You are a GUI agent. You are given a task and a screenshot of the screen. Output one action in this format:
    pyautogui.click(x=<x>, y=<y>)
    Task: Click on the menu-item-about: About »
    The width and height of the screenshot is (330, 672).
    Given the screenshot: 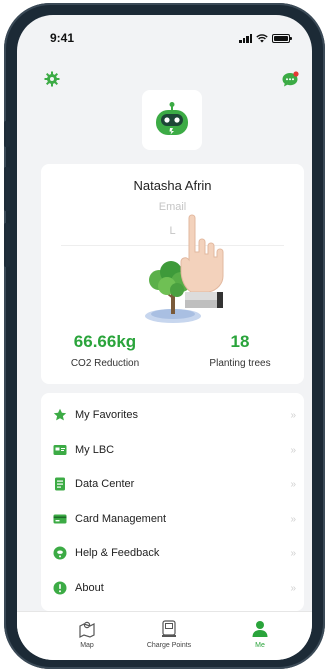 What is the action you would take?
    pyautogui.click(x=172, y=588)
    